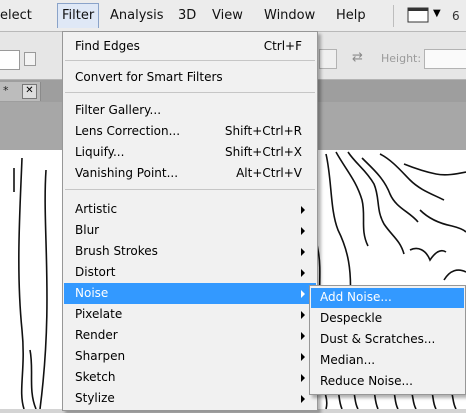  I want to click on menu-view: View, so click(227, 15).